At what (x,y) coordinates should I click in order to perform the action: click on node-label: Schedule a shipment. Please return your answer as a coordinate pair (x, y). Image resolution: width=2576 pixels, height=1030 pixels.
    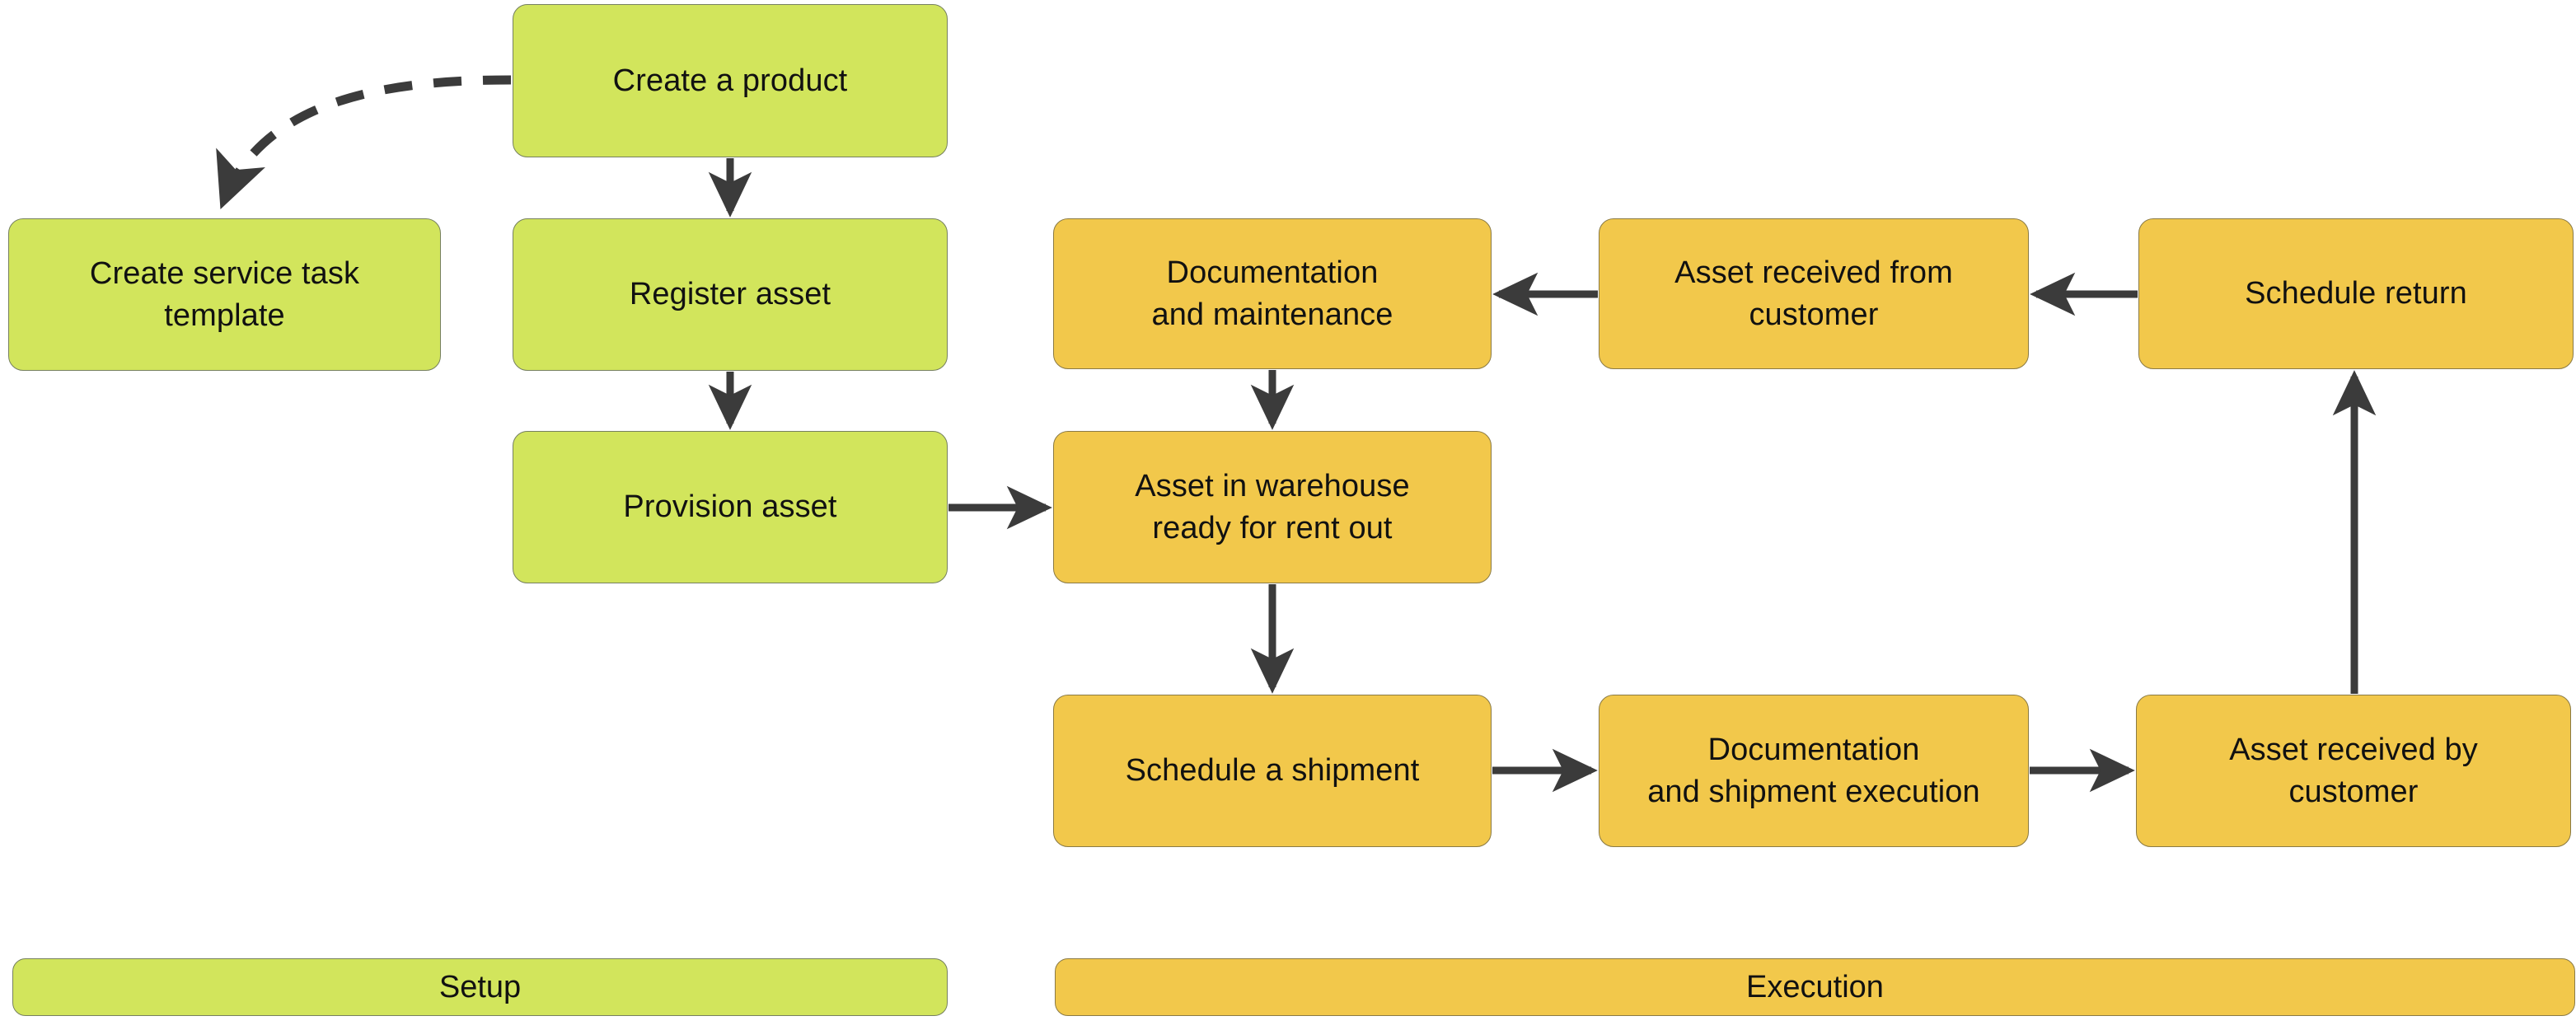
    Looking at the image, I should click on (1272, 771).